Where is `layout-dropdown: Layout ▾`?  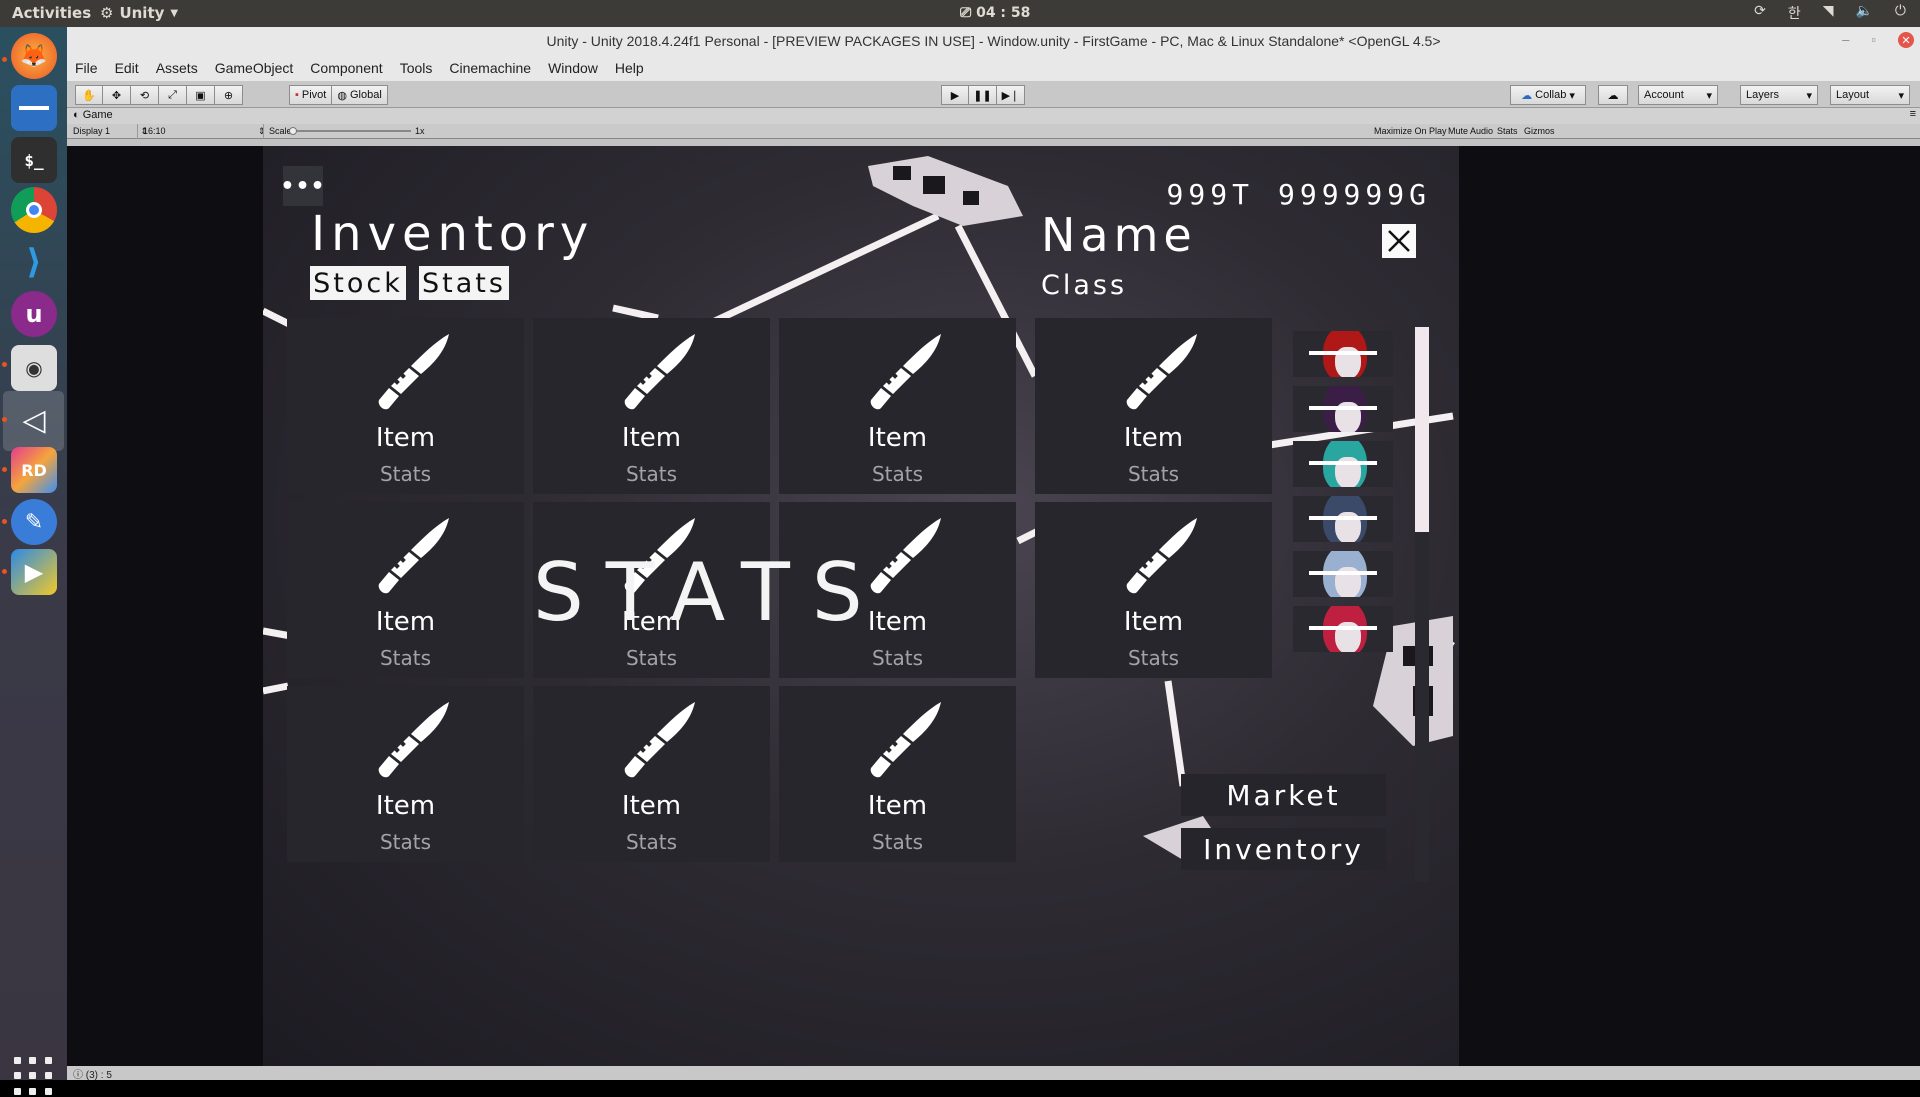
layout-dropdown: Layout ▾ is located at coordinates (1870, 95).